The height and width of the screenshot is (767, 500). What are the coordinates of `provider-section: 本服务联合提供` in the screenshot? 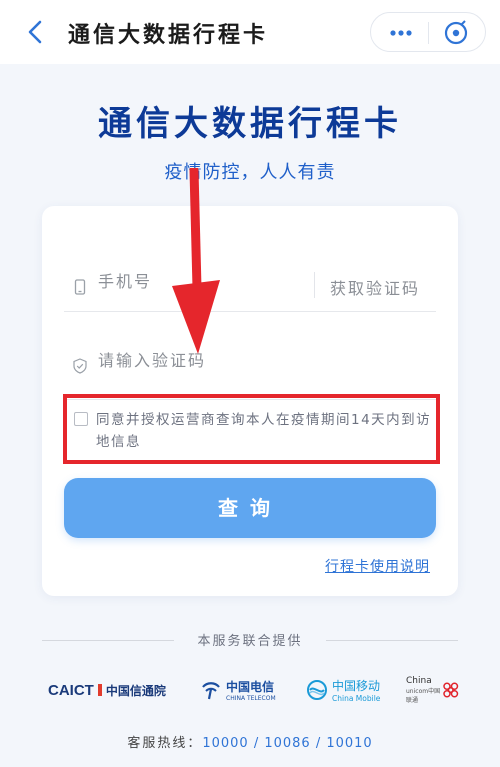 It's located at (250, 640).